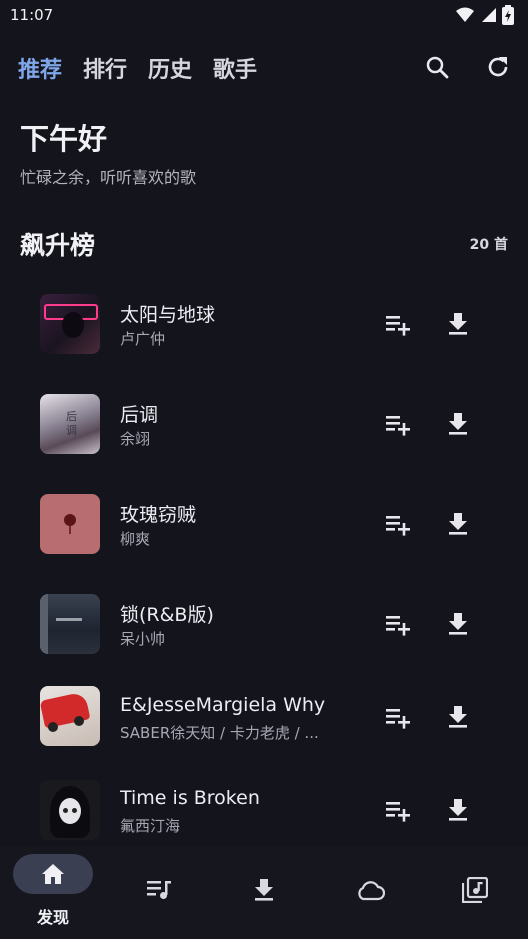 The height and width of the screenshot is (939, 528). I want to click on wifi-icon, so click(465, 14).